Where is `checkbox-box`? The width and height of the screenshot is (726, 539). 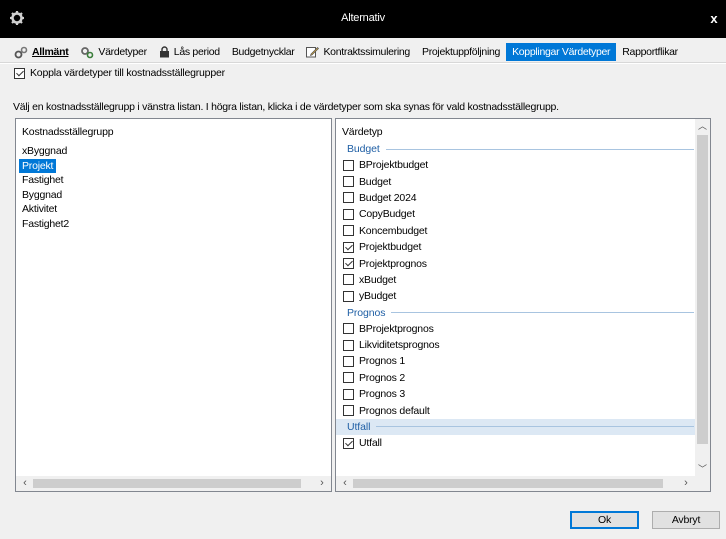
checkbox-box is located at coordinates (19, 73).